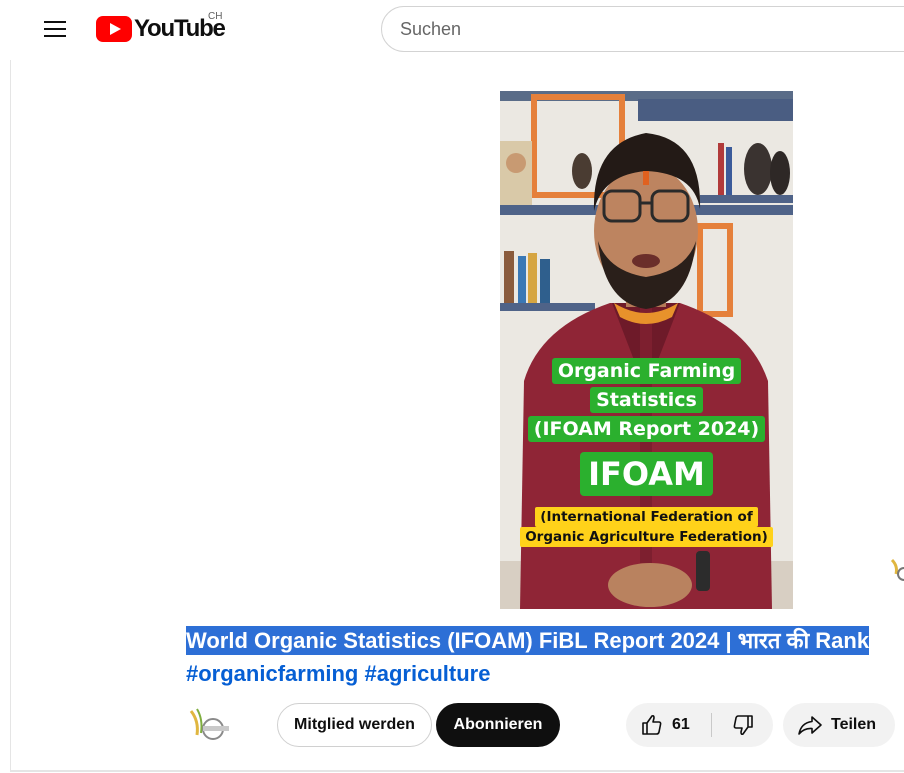 The width and height of the screenshot is (904, 773). What do you see at coordinates (681, 724) in the screenshot?
I see `like-count: 61` at bounding box center [681, 724].